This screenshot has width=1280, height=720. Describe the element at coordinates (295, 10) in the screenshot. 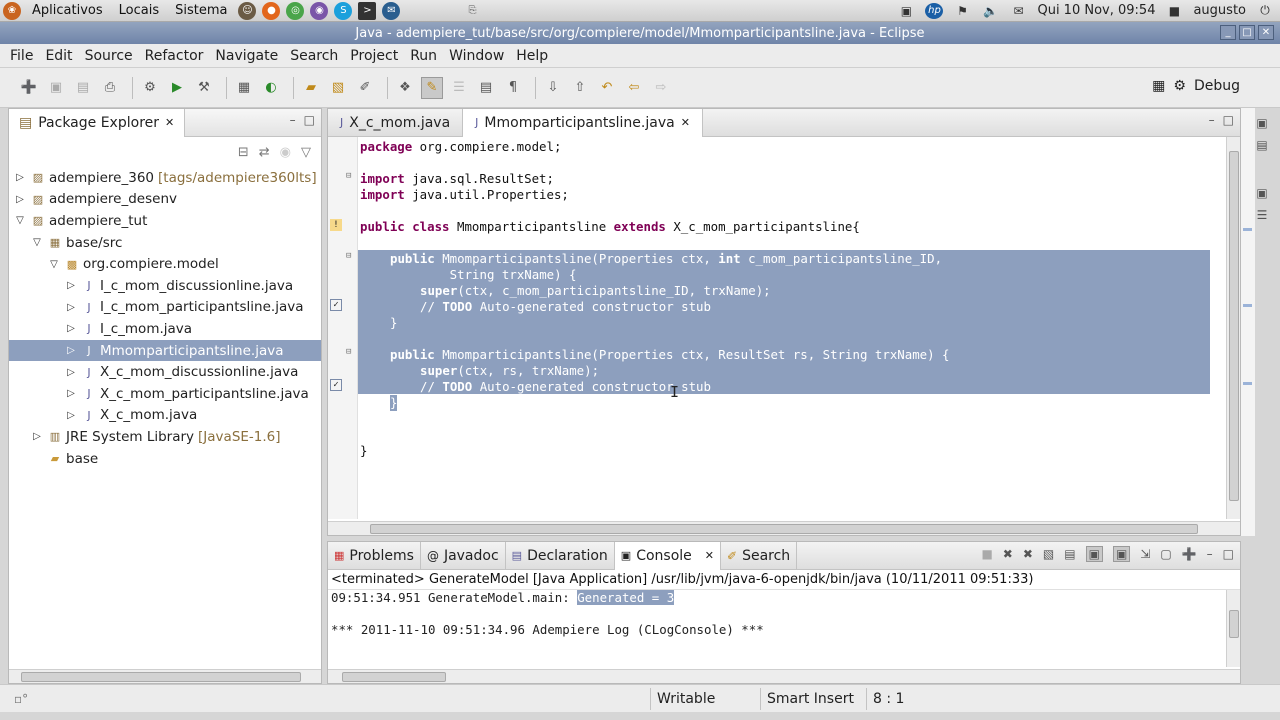

I see `chrome-launcher-icon: ◎` at that location.